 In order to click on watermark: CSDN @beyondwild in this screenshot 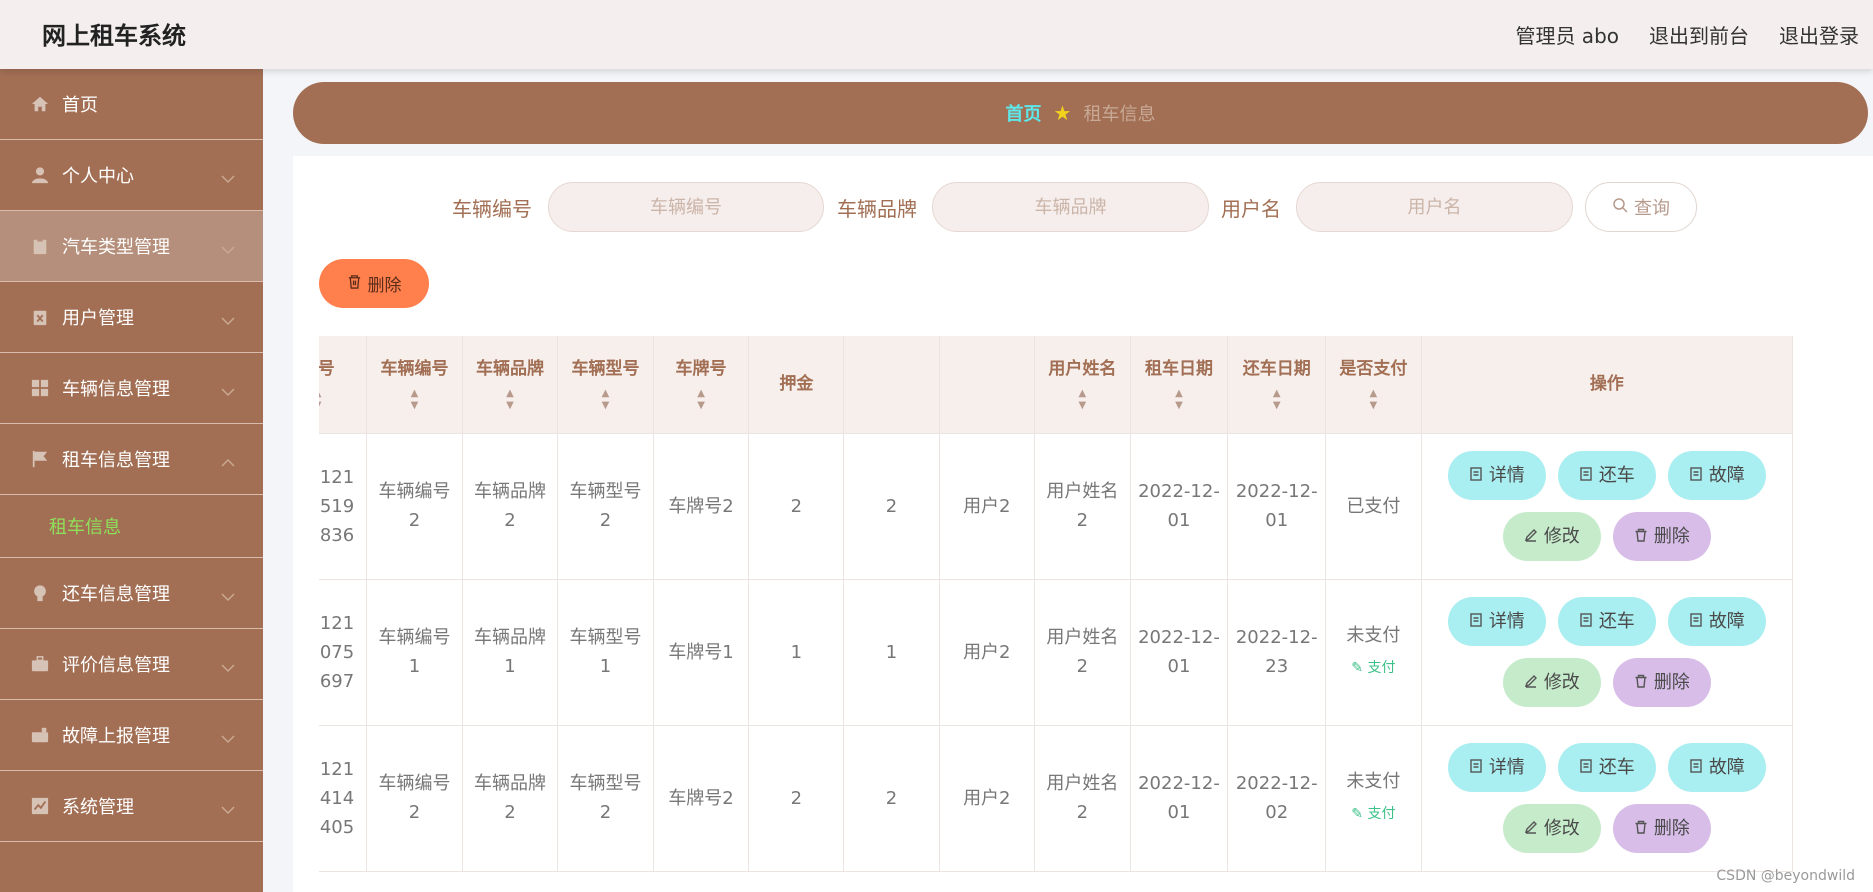, I will do `click(1785, 876)`.